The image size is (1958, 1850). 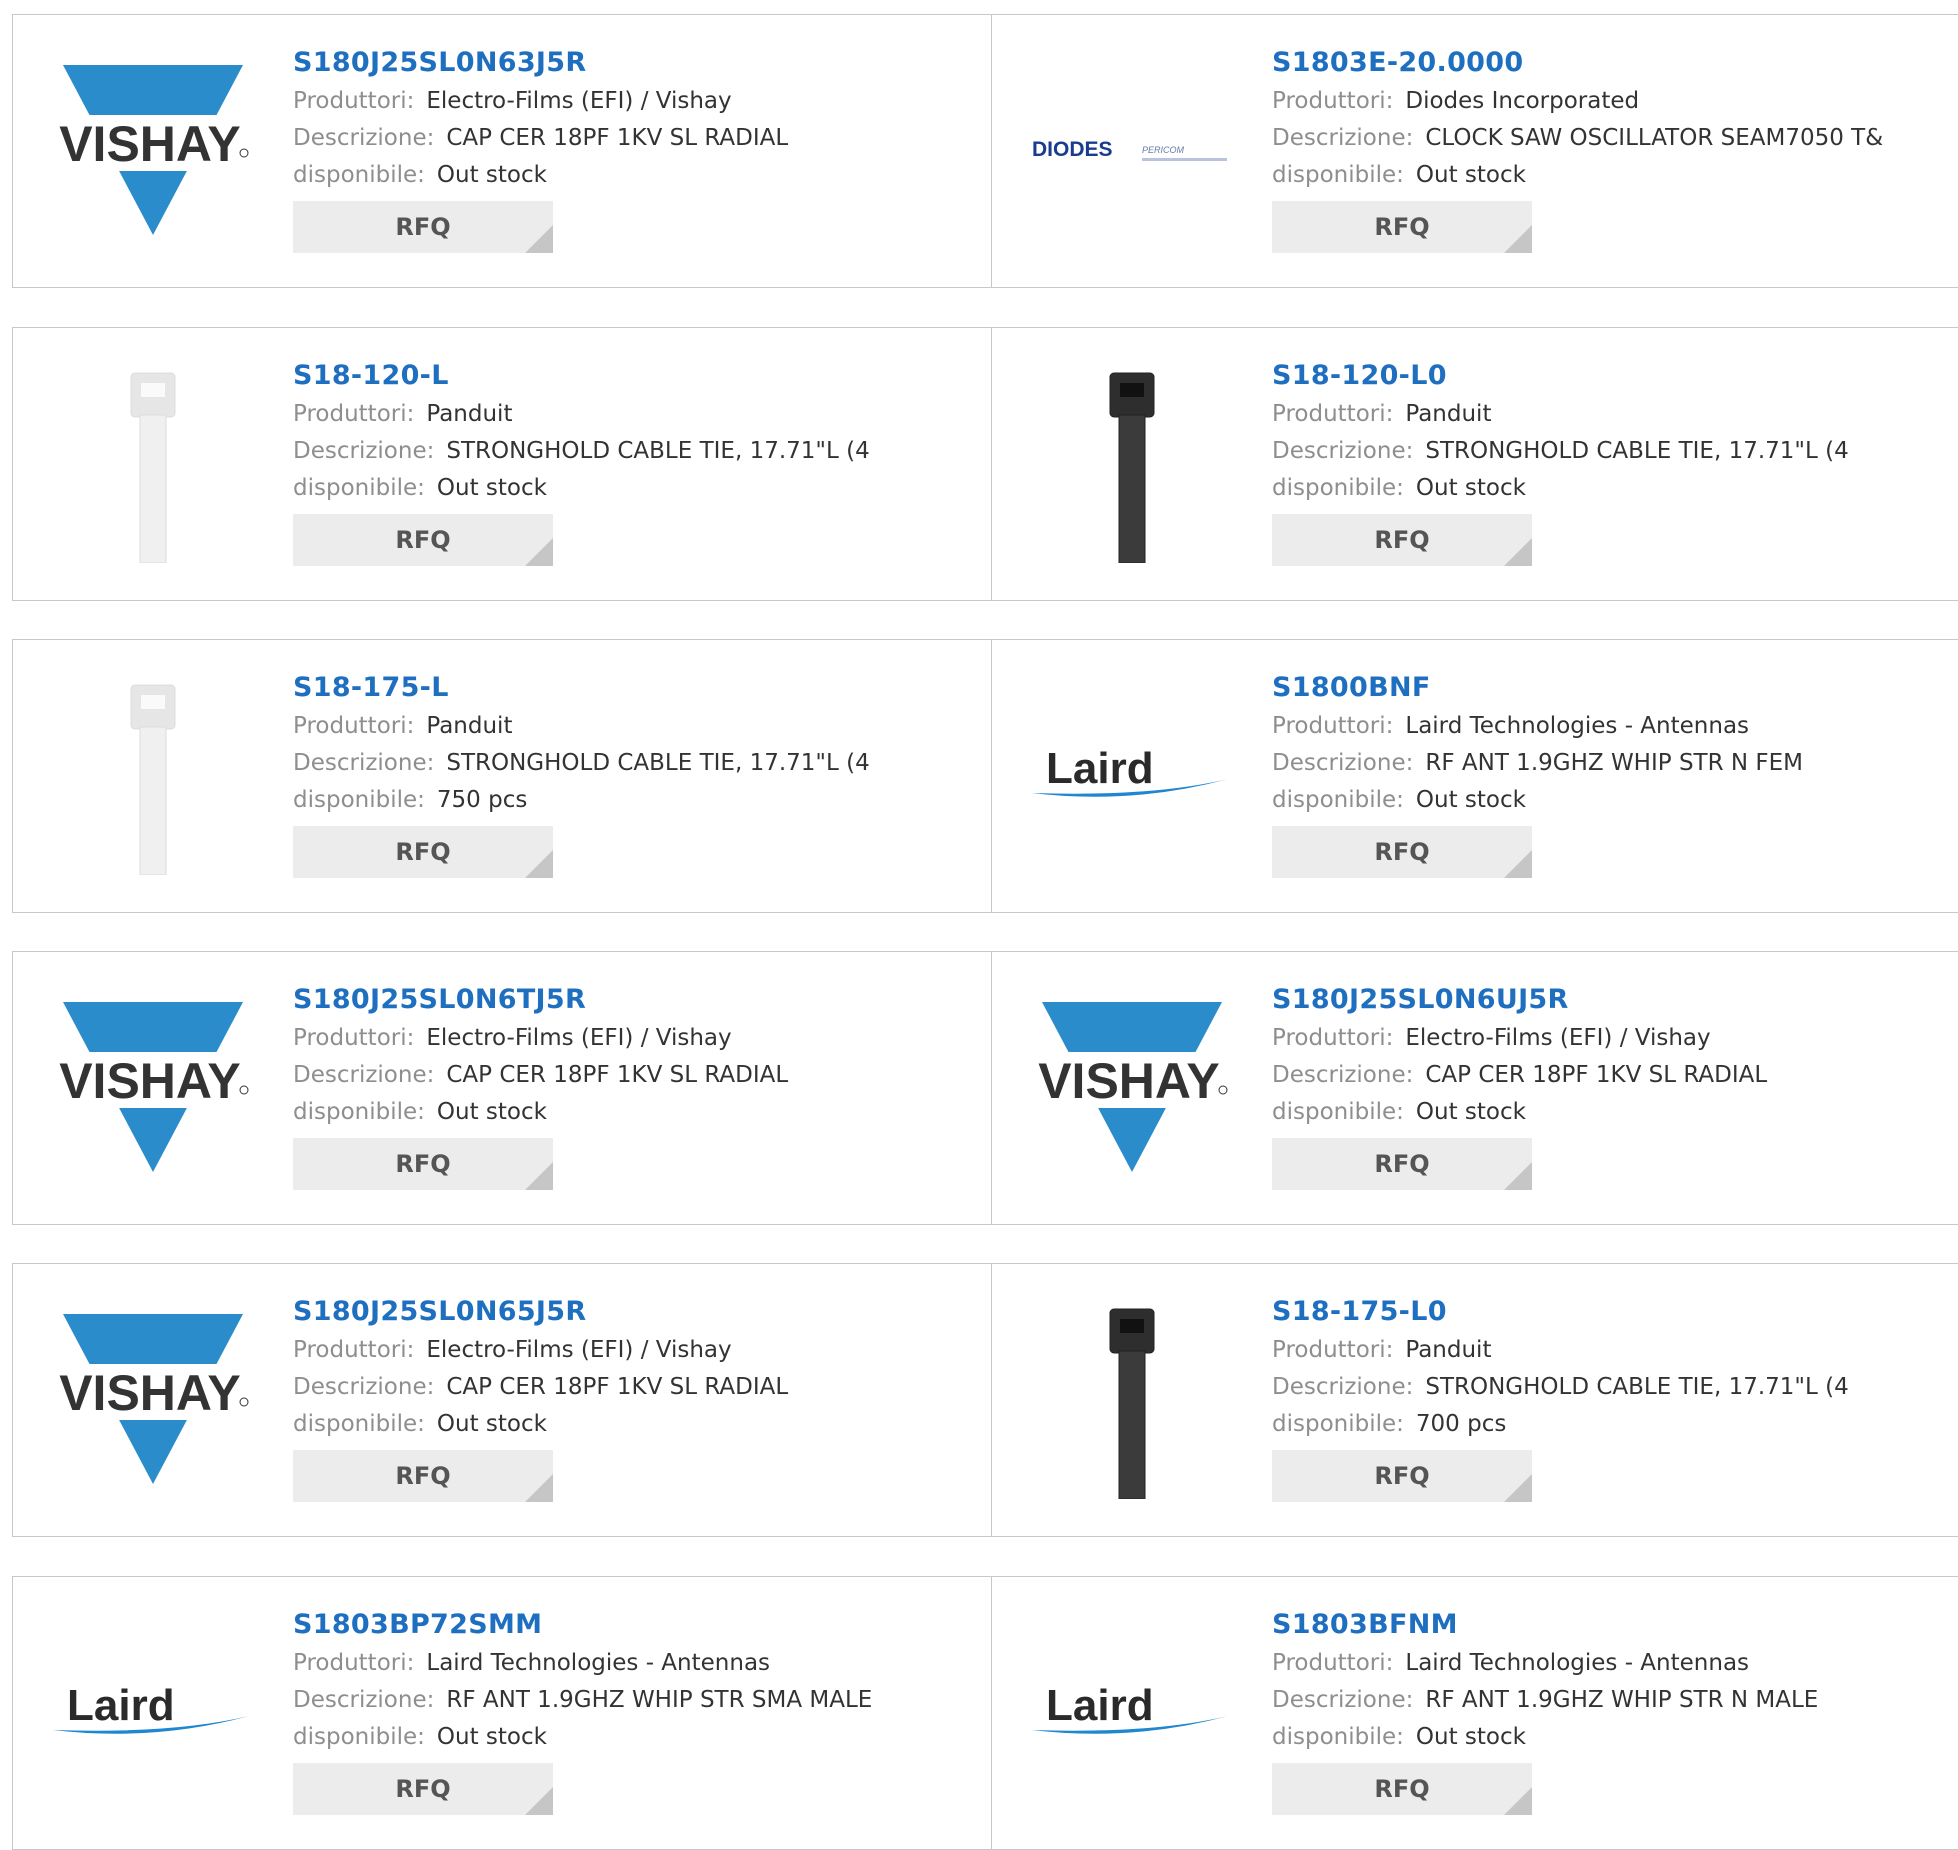 What do you see at coordinates (1163, 150) in the screenshot?
I see `pericom-logo-text: PERICOM` at bounding box center [1163, 150].